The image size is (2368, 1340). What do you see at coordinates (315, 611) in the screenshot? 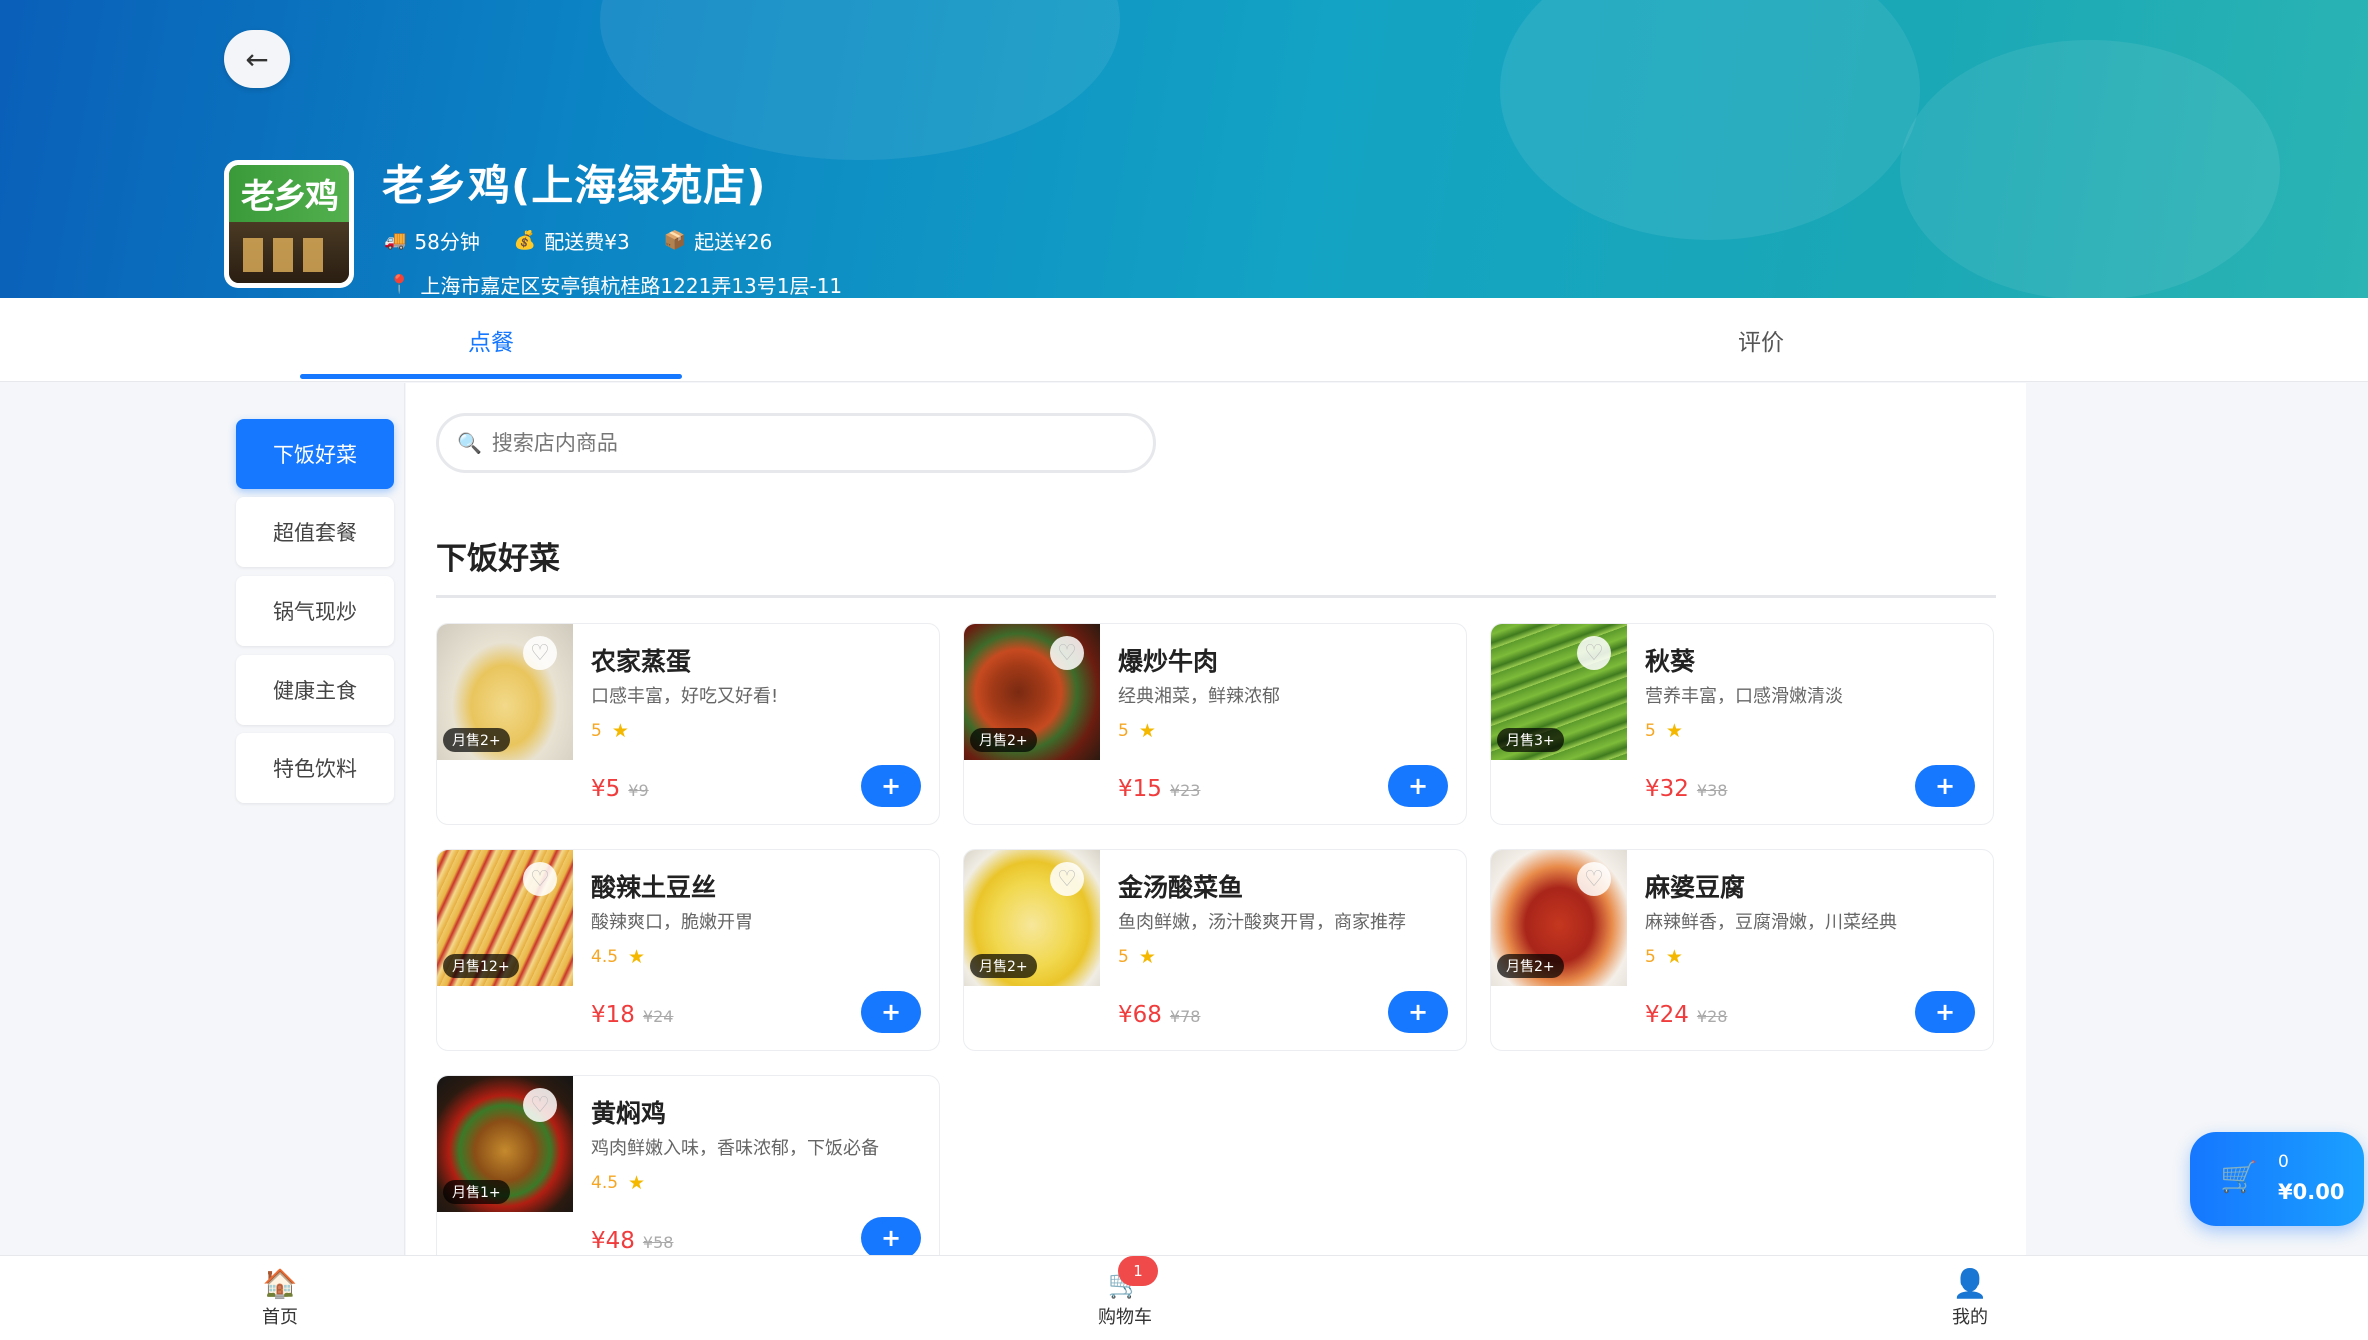
I see `category-item-wok-fried: 锅气现炒` at bounding box center [315, 611].